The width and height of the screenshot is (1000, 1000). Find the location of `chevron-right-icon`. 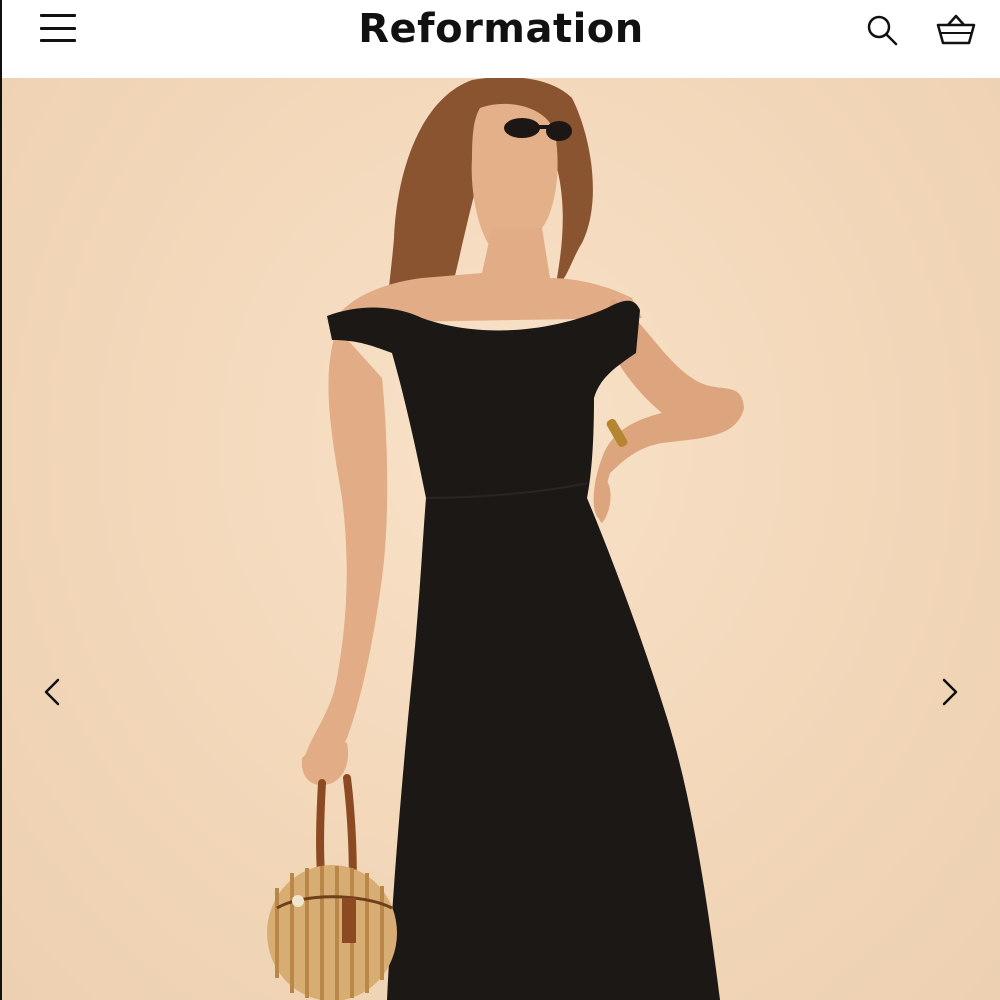

chevron-right-icon is located at coordinates (950, 692).